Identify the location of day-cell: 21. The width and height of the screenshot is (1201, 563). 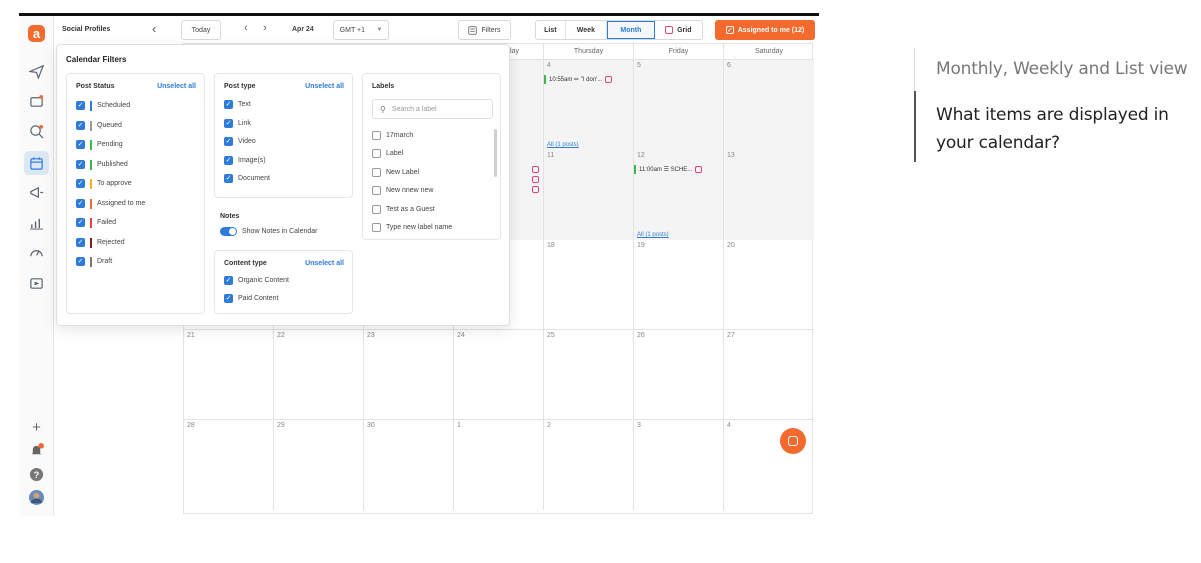
(229, 375).